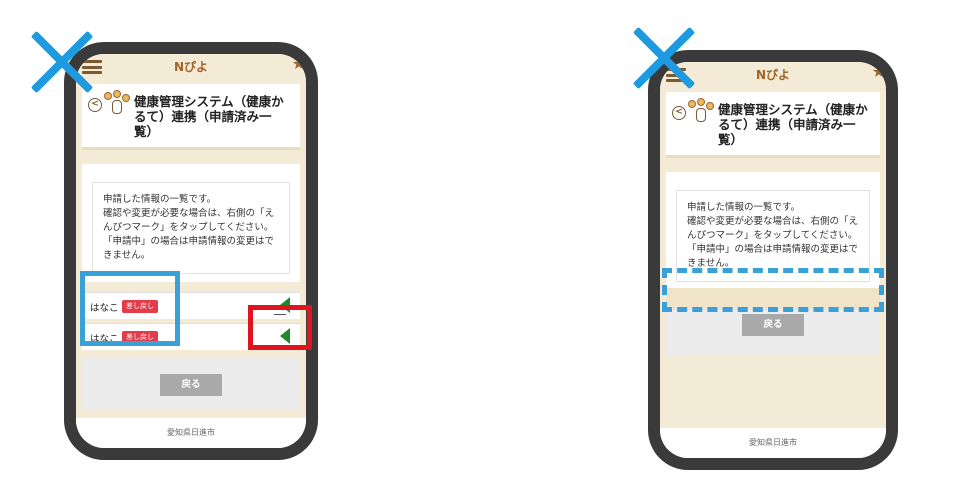 The width and height of the screenshot is (978, 502). What do you see at coordinates (130, 308) in the screenshot?
I see `highlight-names-box` at bounding box center [130, 308].